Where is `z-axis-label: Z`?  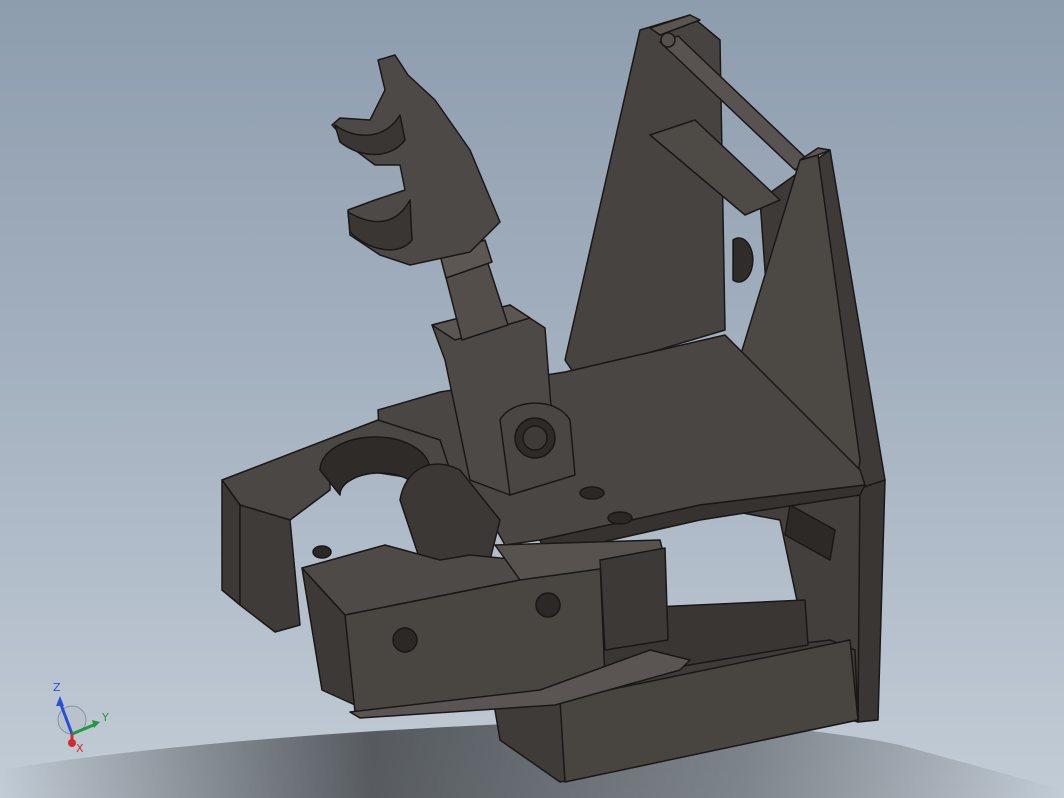
z-axis-label: Z is located at coordinates (57, 687).